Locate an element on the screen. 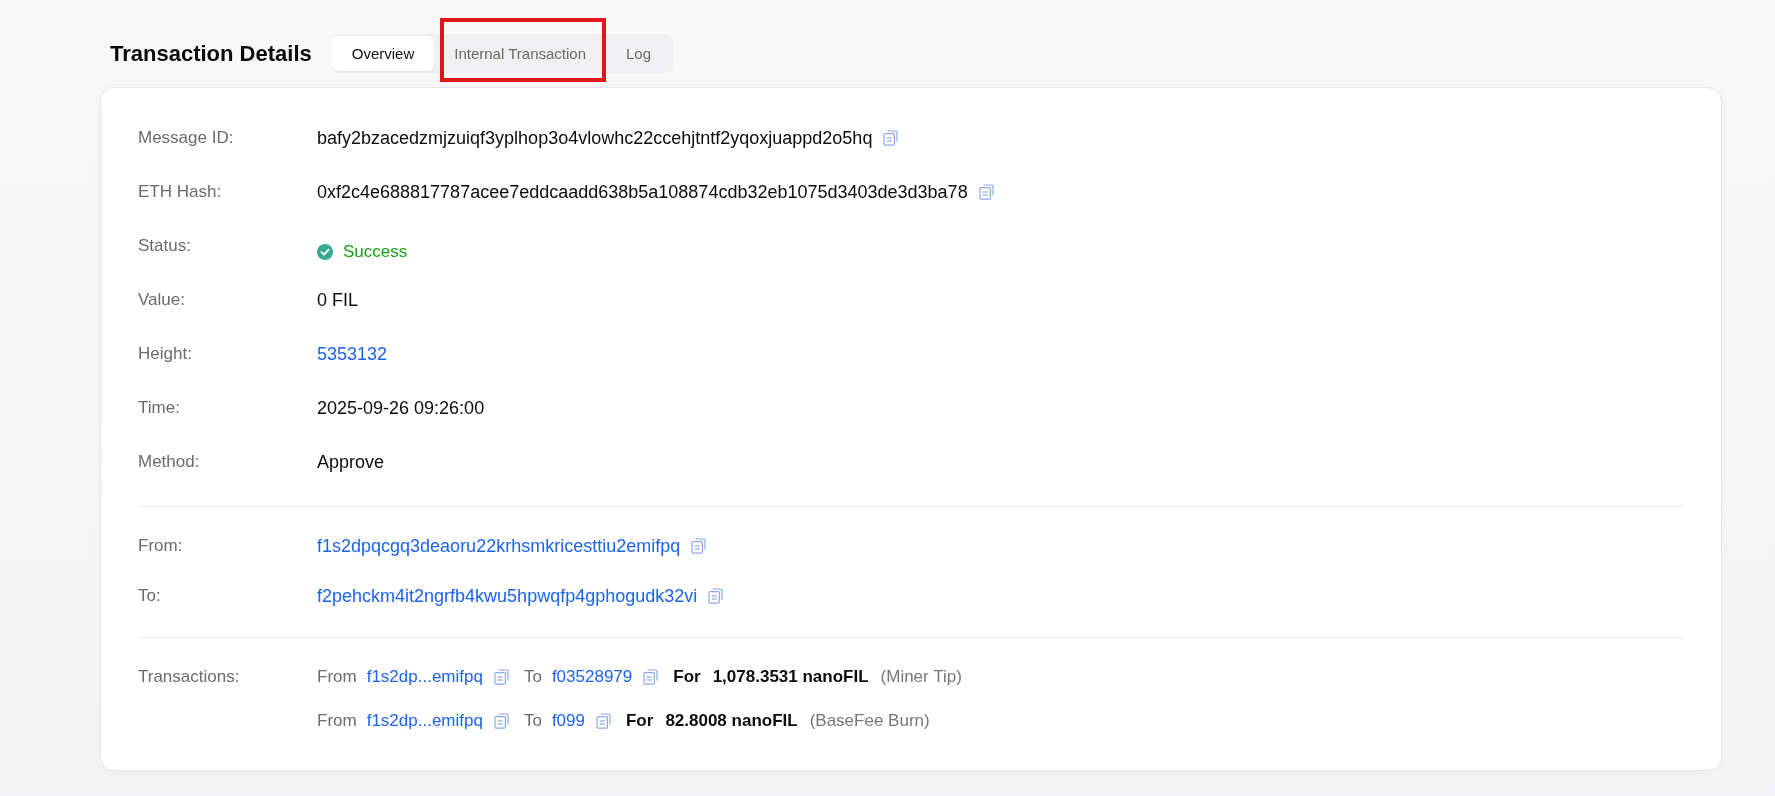 The width and height of the screenshot is (1775, 796). status-text: Success is located at coordinates (375, 252).